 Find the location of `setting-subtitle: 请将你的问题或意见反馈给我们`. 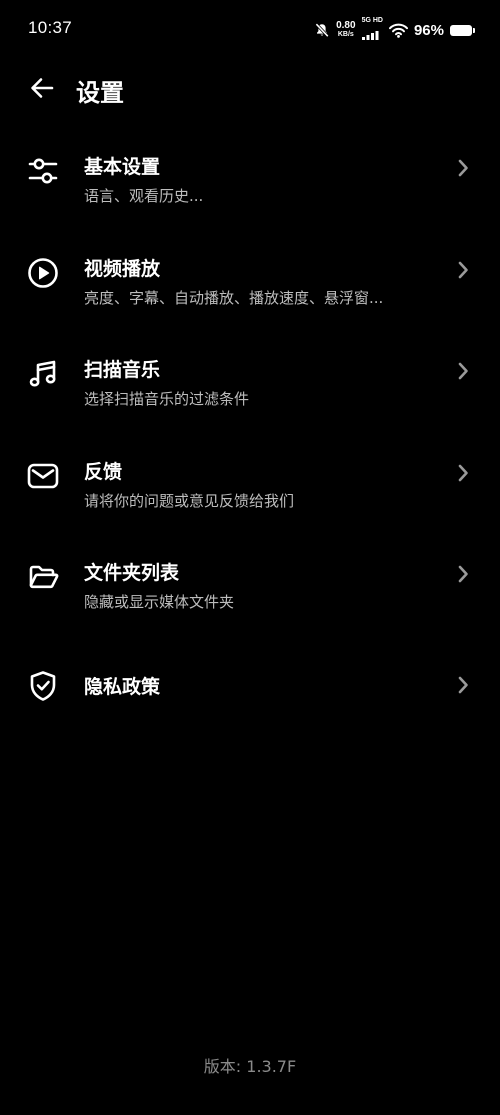

setting-subtitle: 请将你的问题或意见反馈给我们 is located at coordinates (189, 500).